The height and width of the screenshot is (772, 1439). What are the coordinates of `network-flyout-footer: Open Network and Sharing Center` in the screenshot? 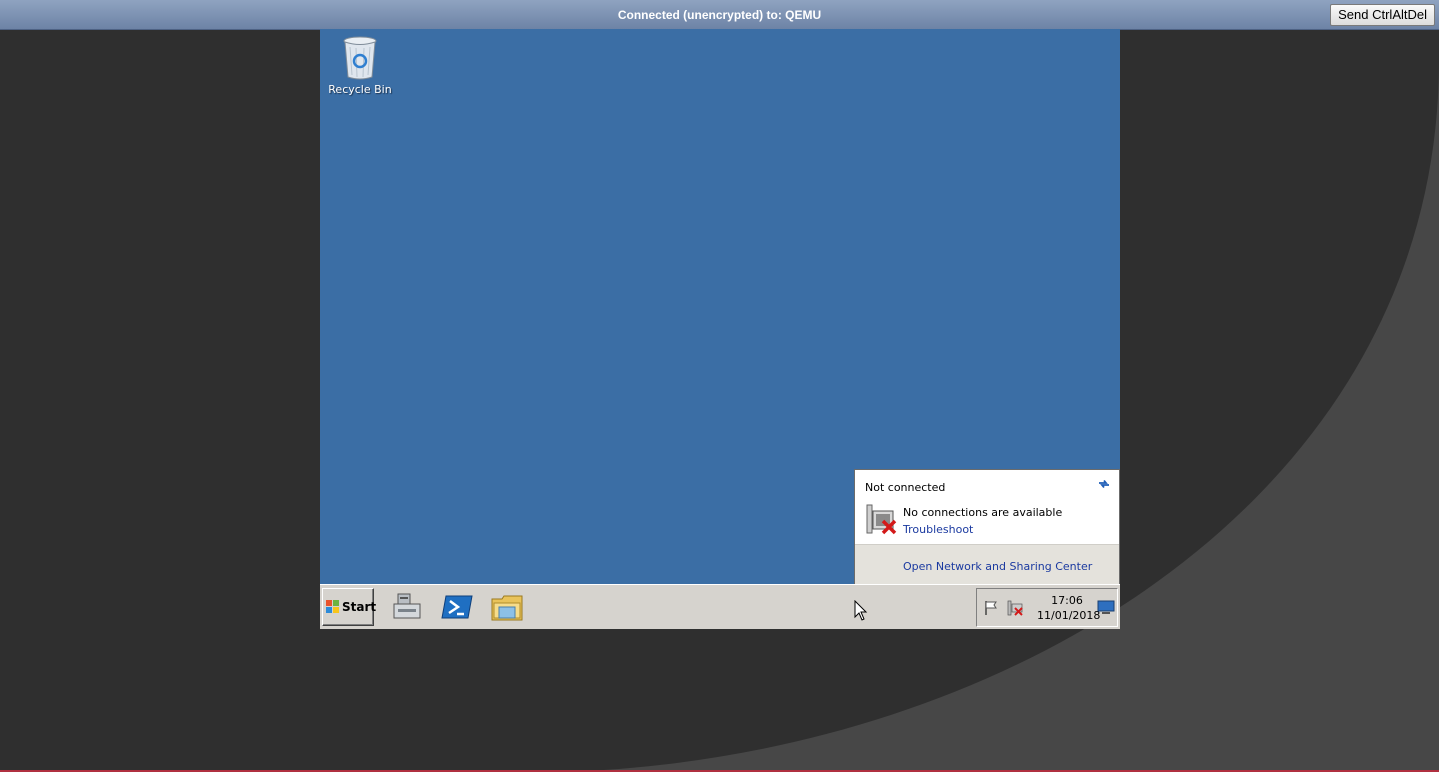 It's located at (987, 564).